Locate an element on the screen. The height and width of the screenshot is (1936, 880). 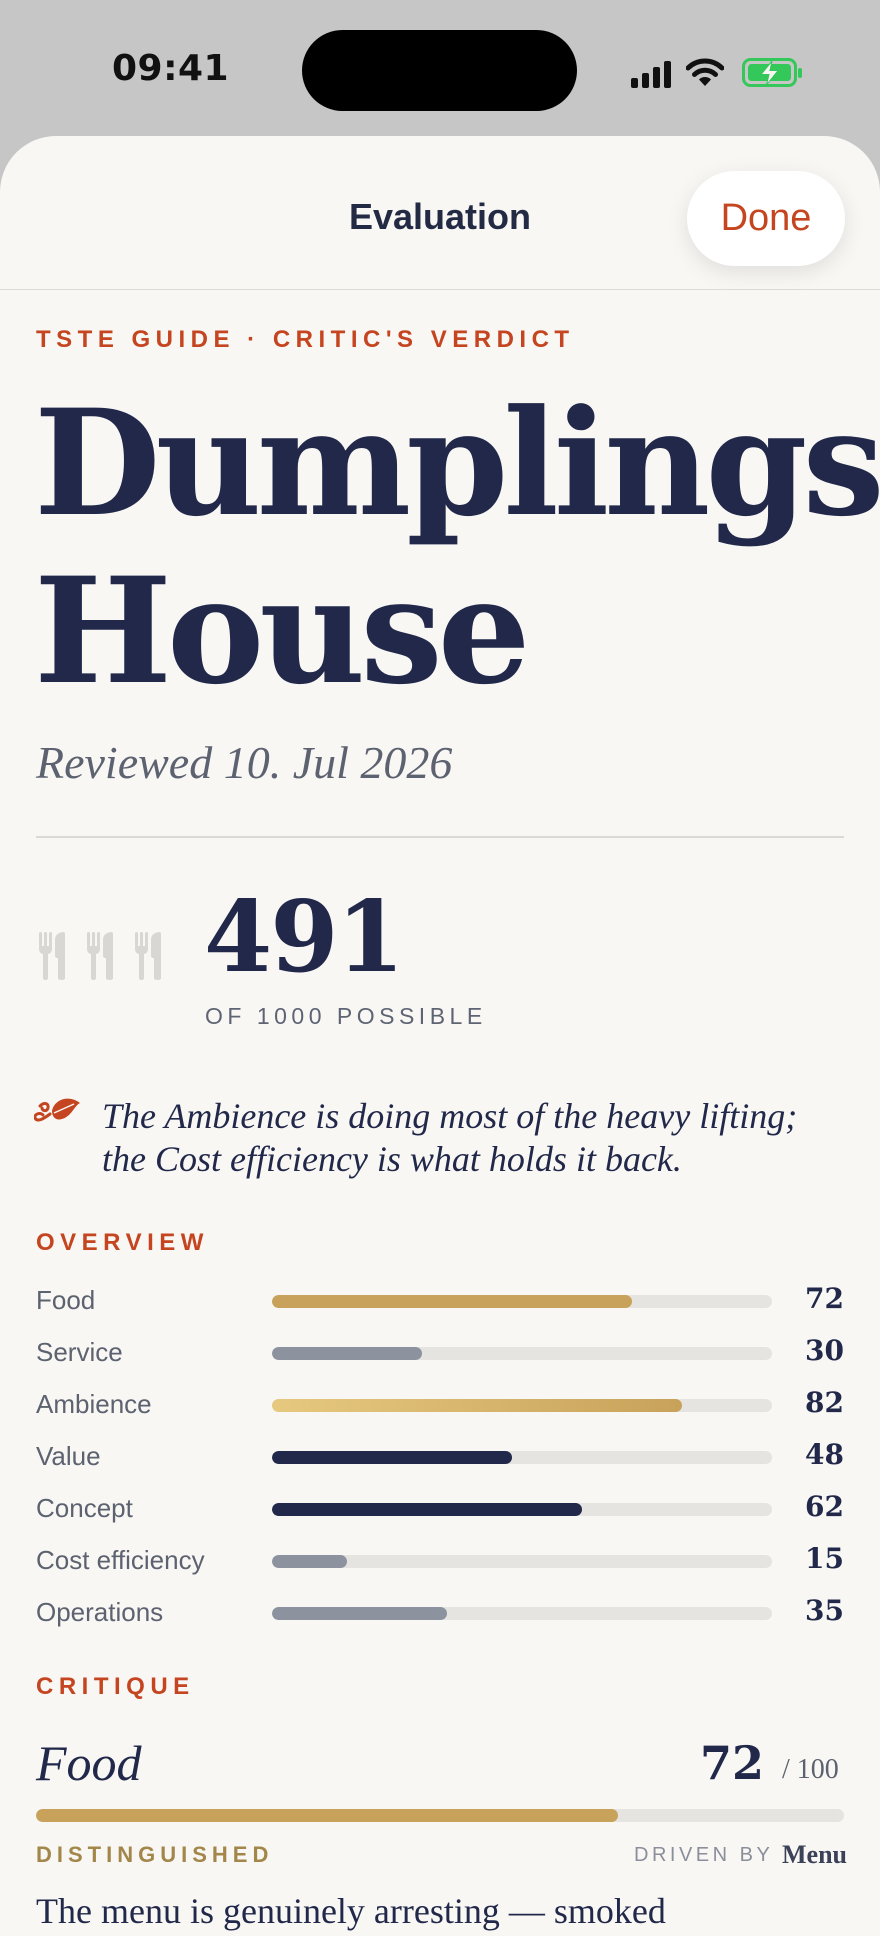
critique-item-bar is located at coordinates (440, 1815).